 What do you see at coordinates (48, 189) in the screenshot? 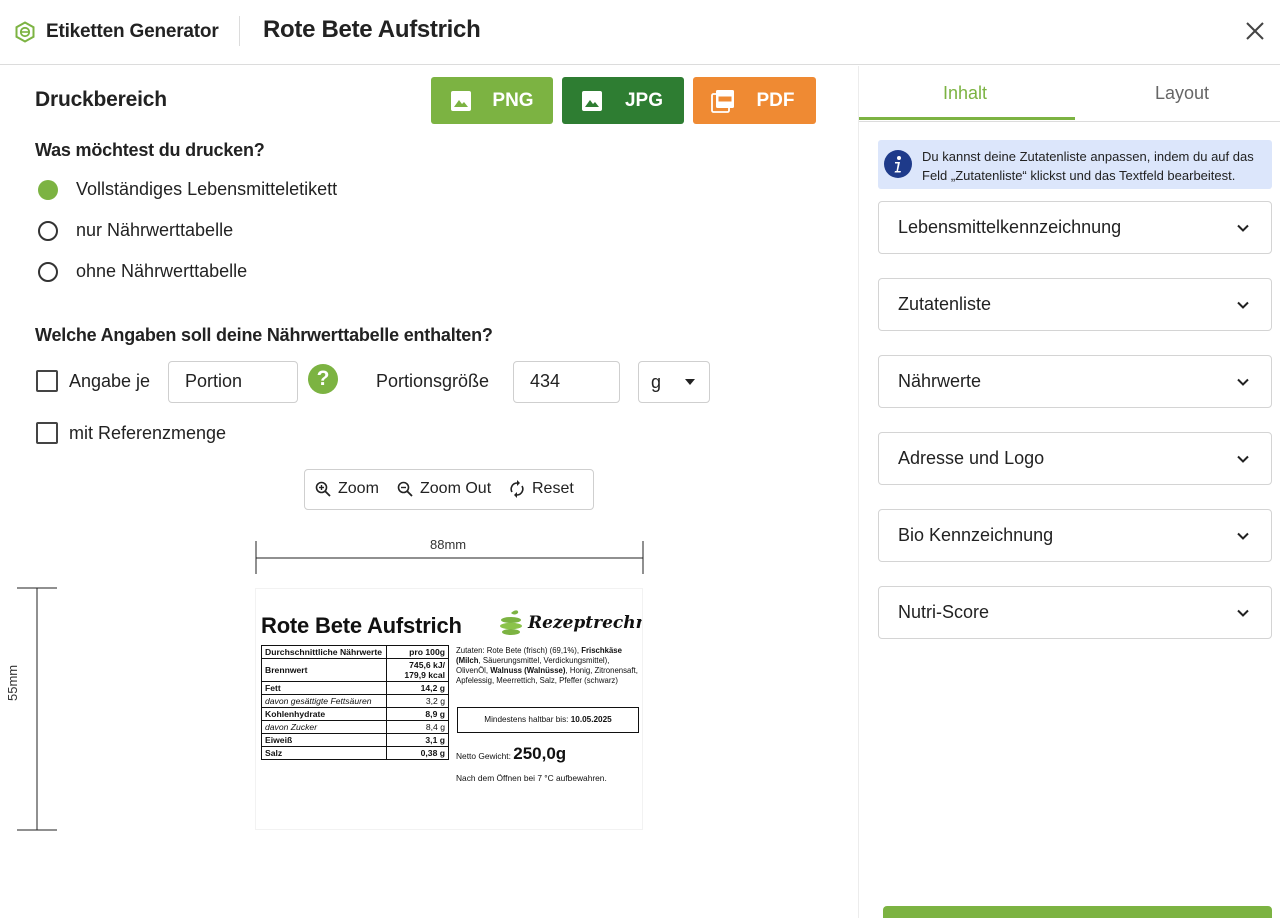
I see `radio-button-selected` at bounding box center [48, 189].